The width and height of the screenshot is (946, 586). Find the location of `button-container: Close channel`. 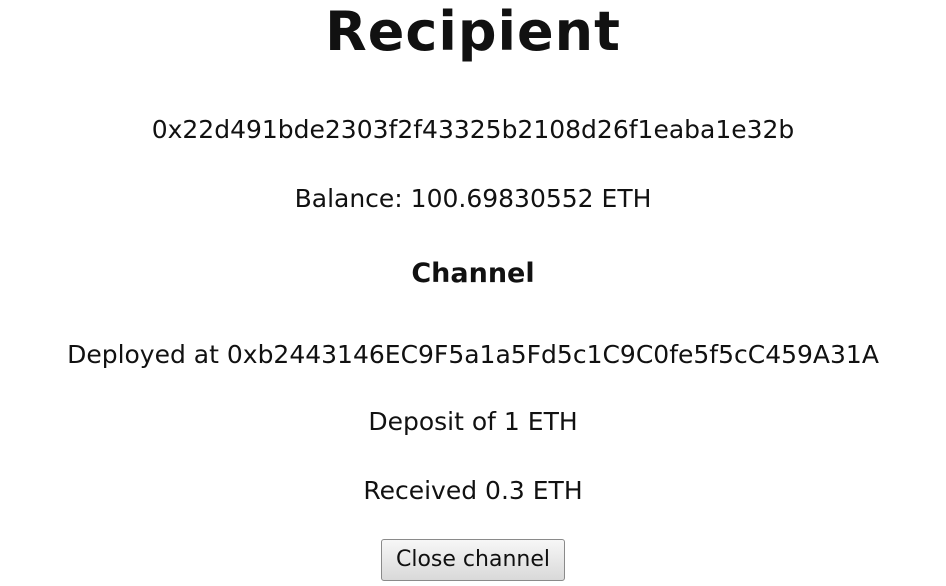

button-container: Close channel is located at coordinates (473, 560).